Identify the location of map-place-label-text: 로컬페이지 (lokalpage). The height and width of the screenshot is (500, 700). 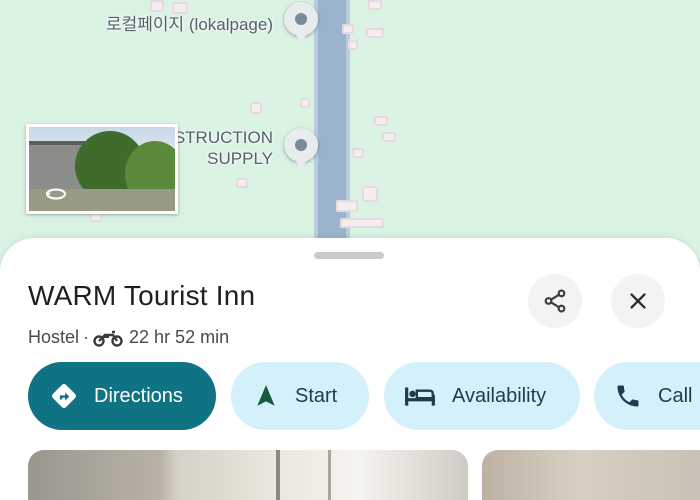
(189, 24).